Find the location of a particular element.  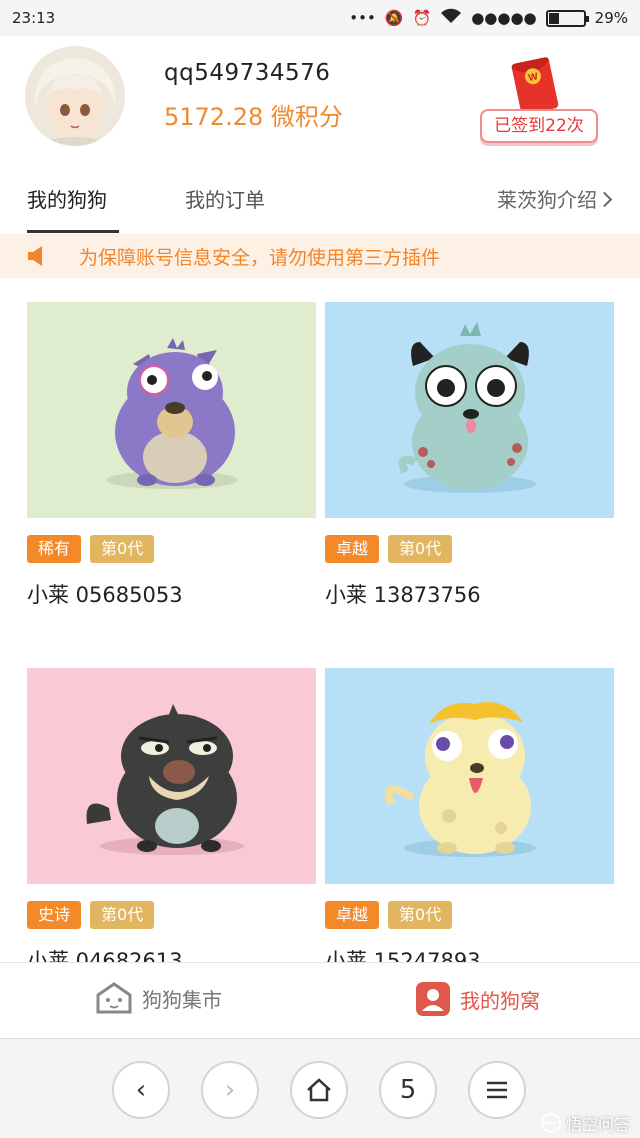

username: qq549734576 is located at coordinates (247, 73).